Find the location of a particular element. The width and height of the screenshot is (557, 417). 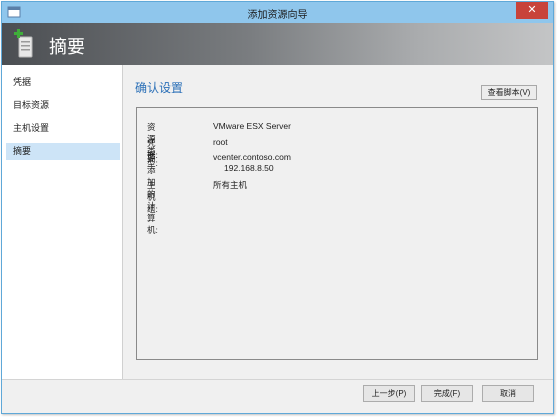

computers-value-ip: 192.168.8.50 is located at coordinates (249, 168).